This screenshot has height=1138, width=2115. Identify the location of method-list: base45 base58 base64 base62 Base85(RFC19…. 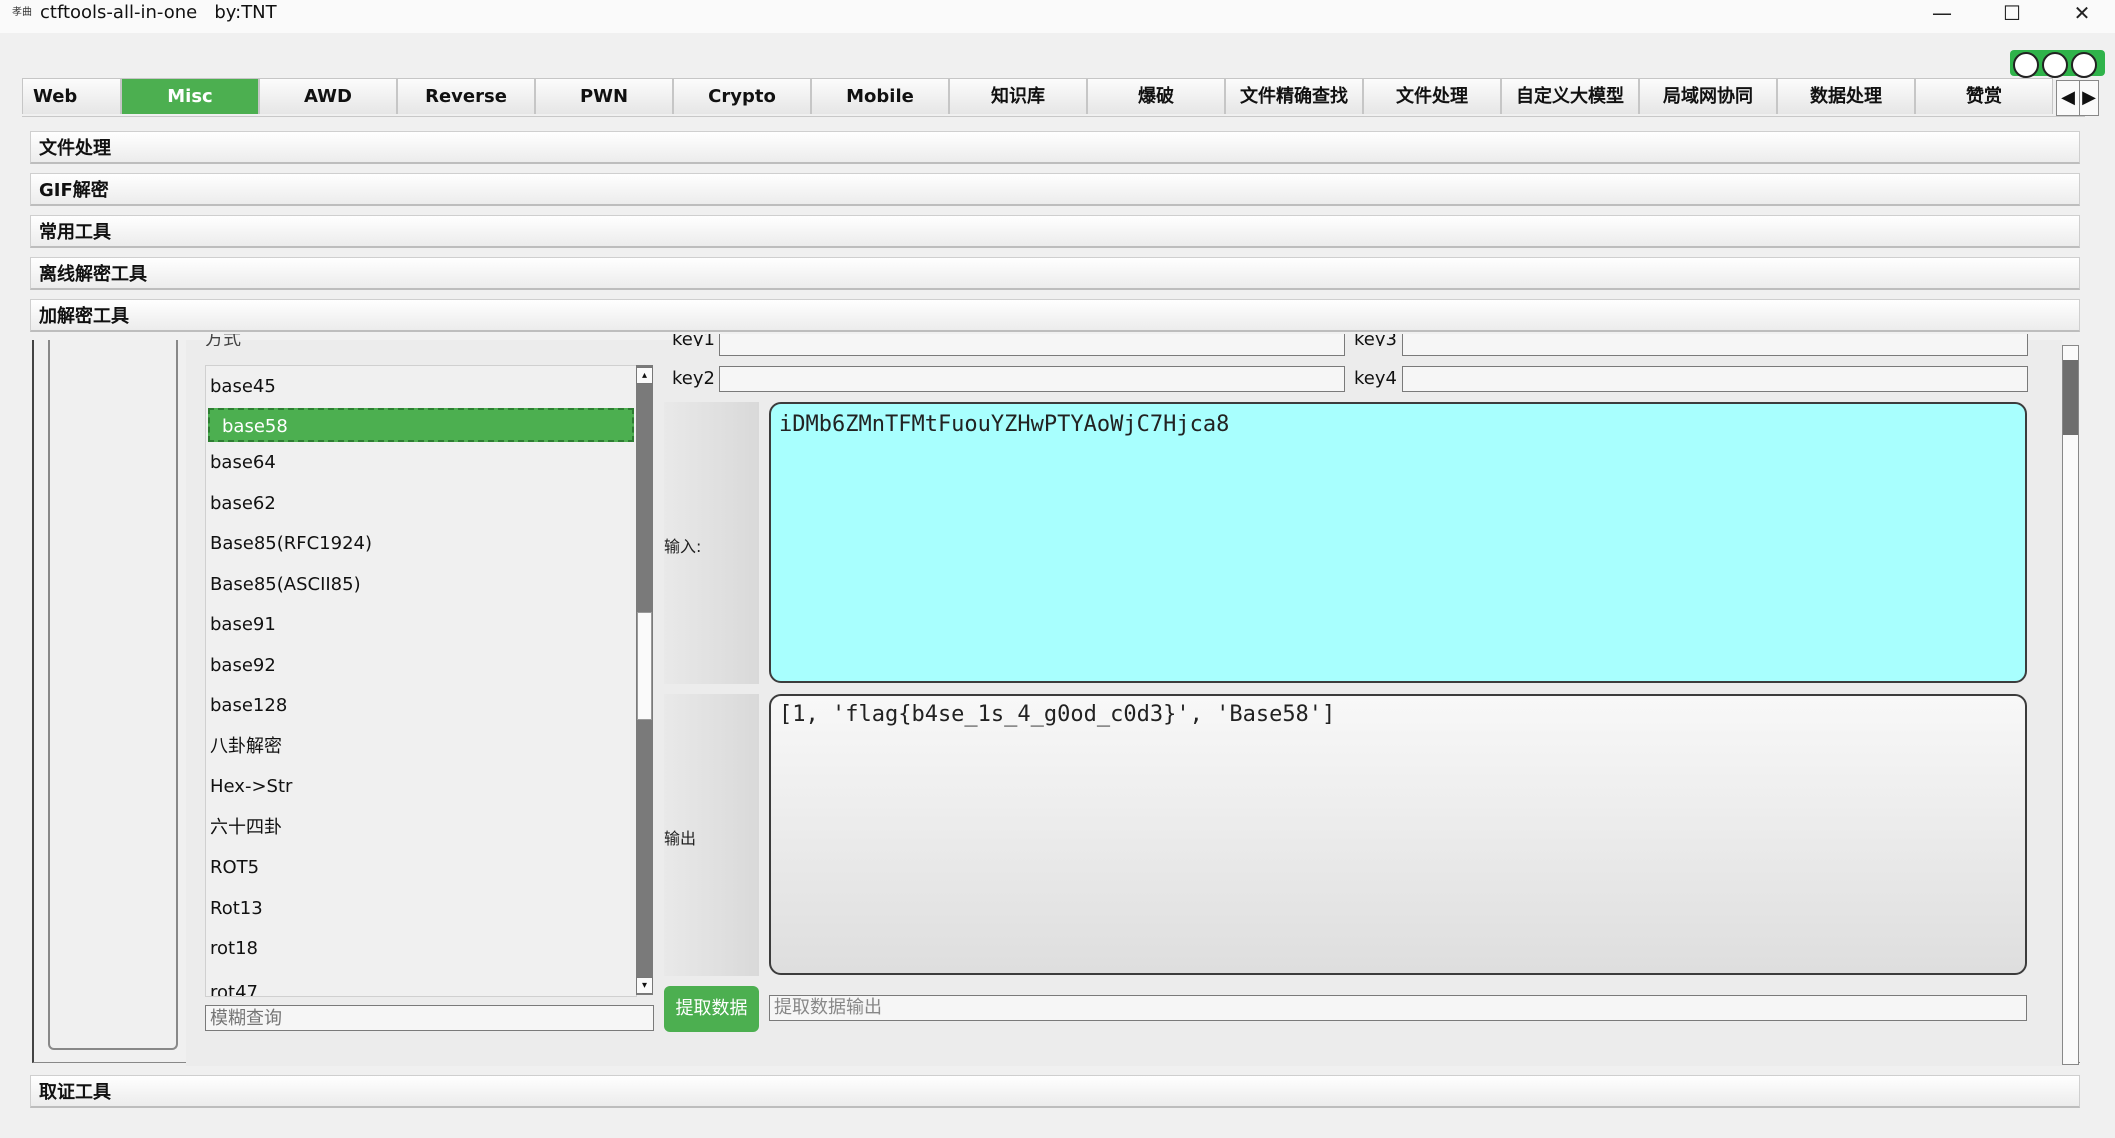
(421, 681).